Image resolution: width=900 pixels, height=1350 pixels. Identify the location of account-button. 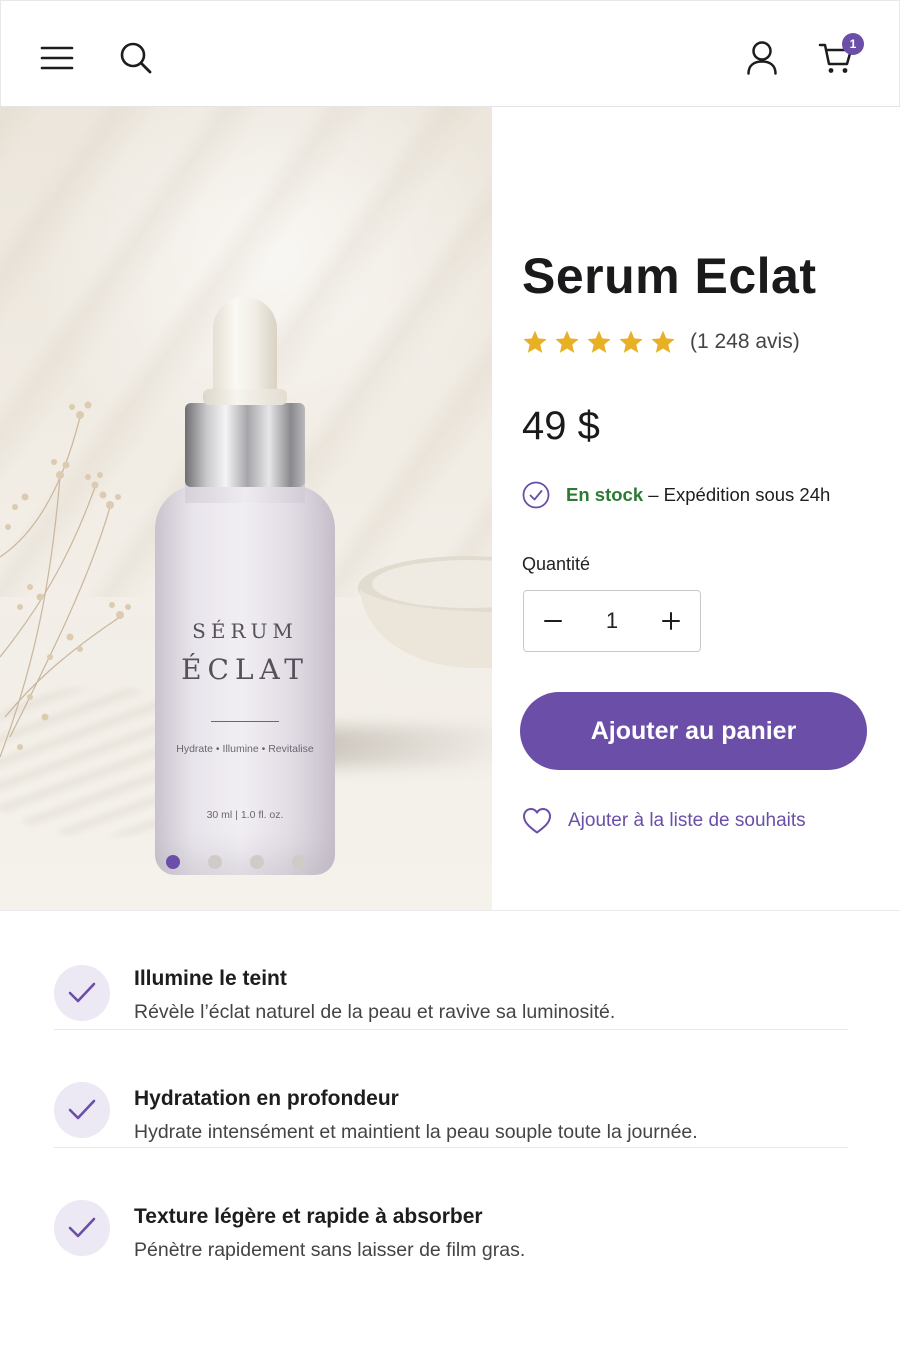
(762, 58).